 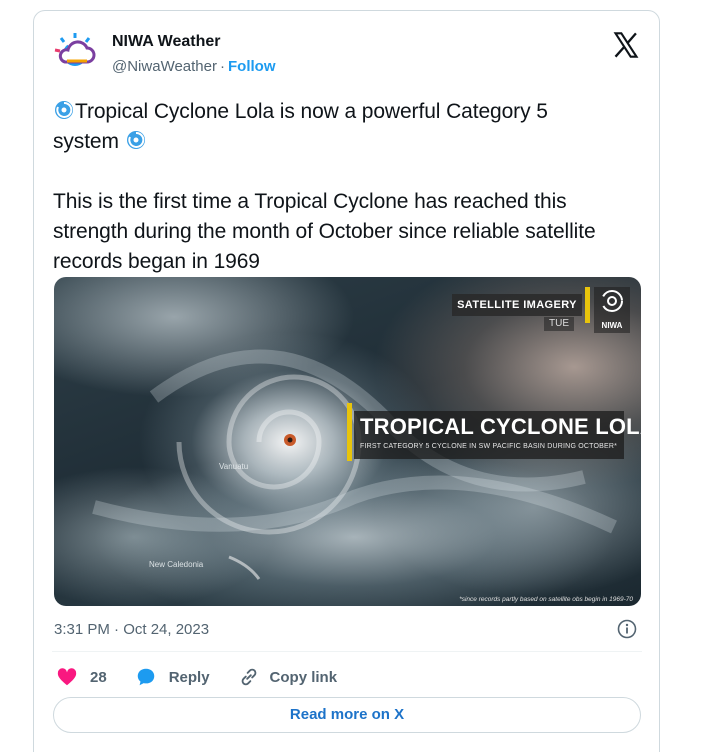 What do you see at coordinates (626, 45) in the screenshot?
I see `x-logo-icon` at bounding box center [626, 45].